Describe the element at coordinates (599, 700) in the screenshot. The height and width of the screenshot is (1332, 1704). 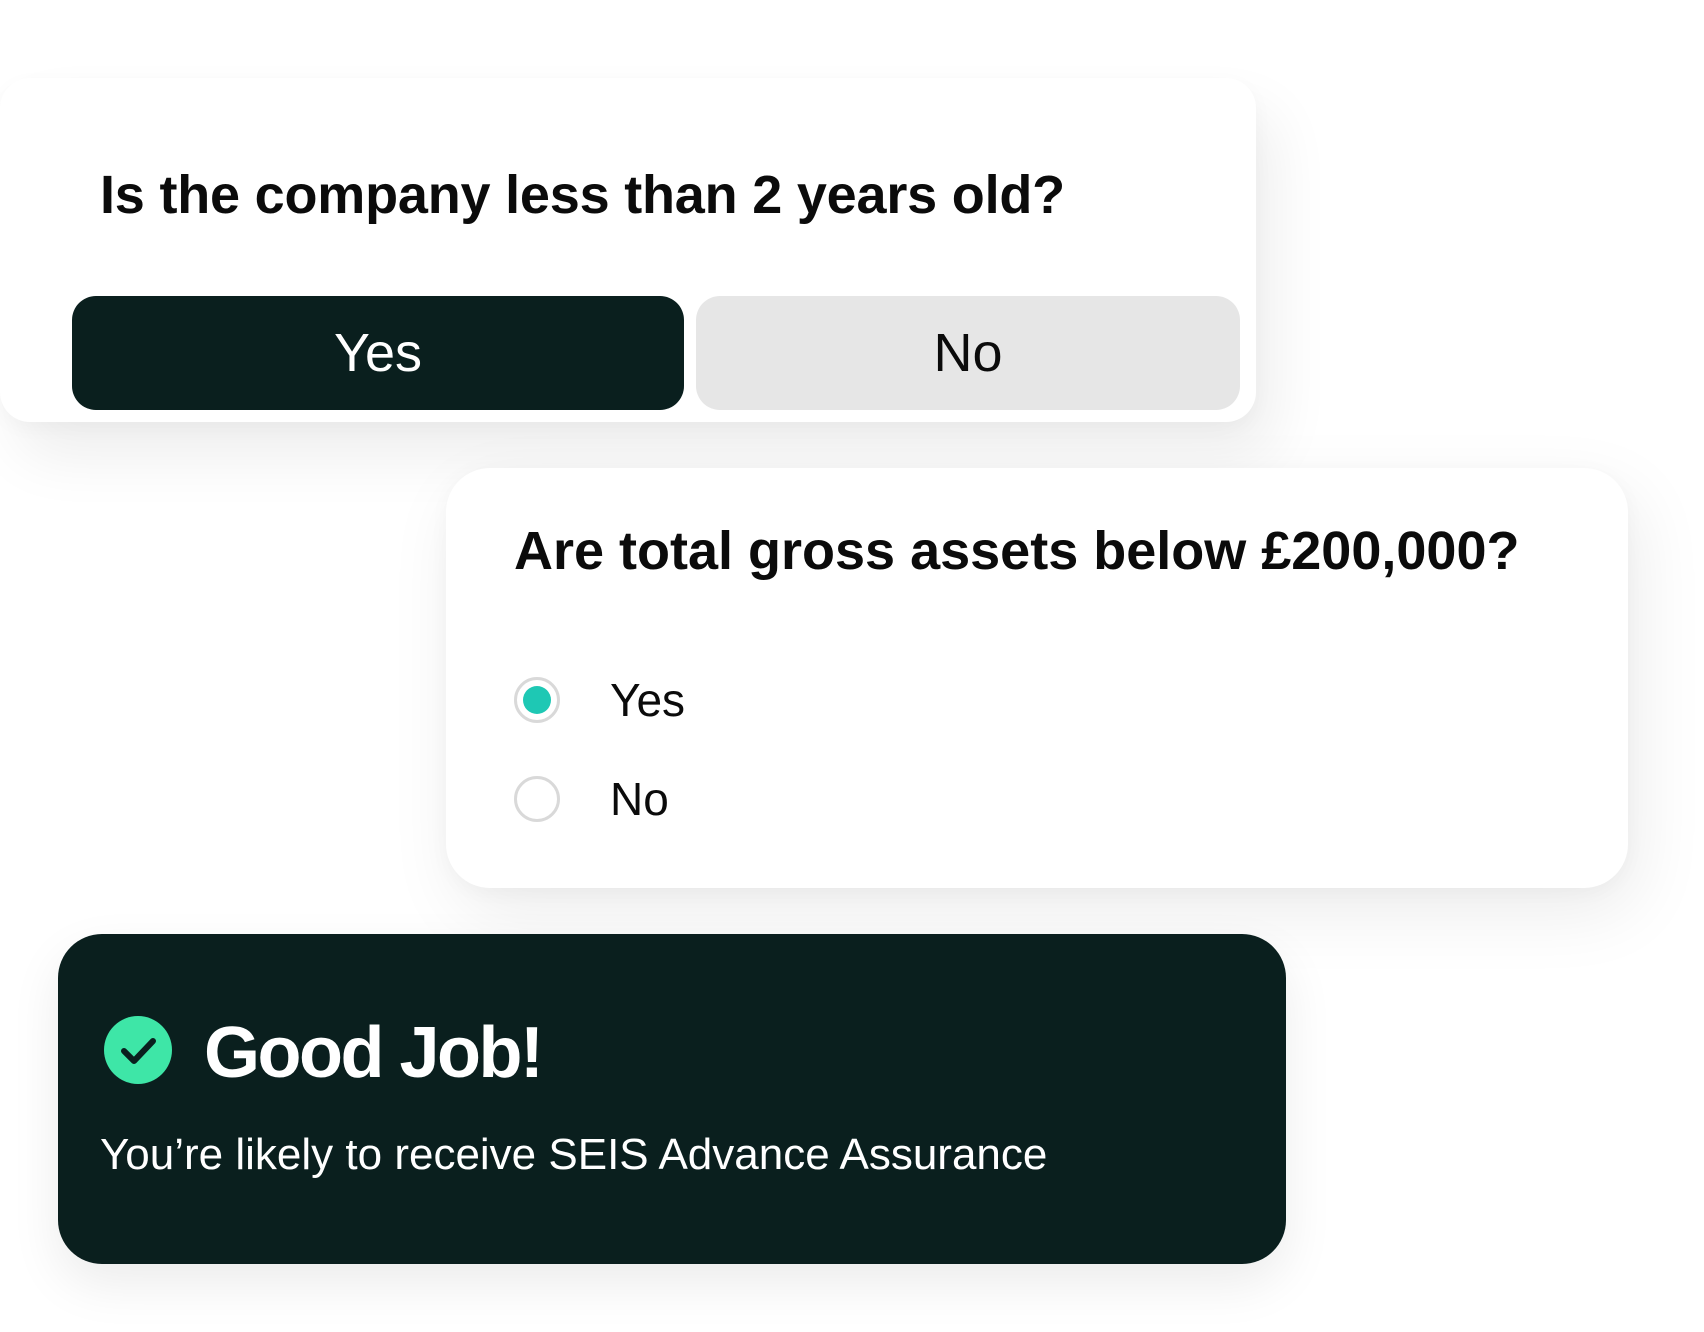
I see `assets-option-yes: Yes` at that location.